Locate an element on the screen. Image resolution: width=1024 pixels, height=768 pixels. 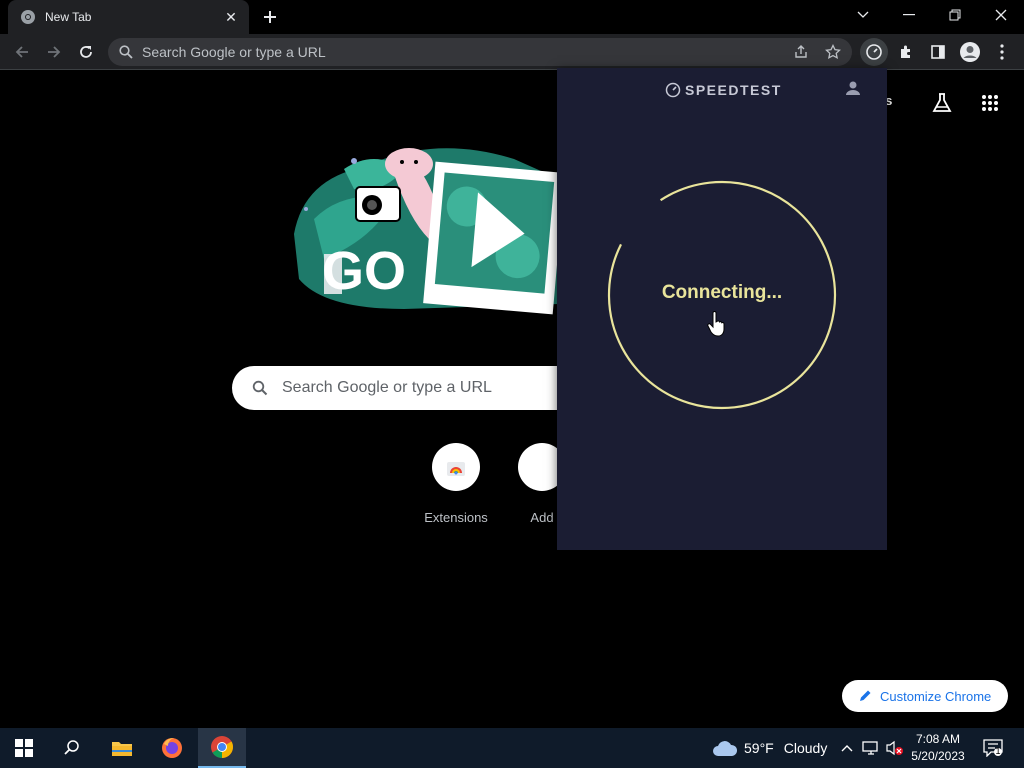
notification-count: 1 is located at coordinates (998, 751).